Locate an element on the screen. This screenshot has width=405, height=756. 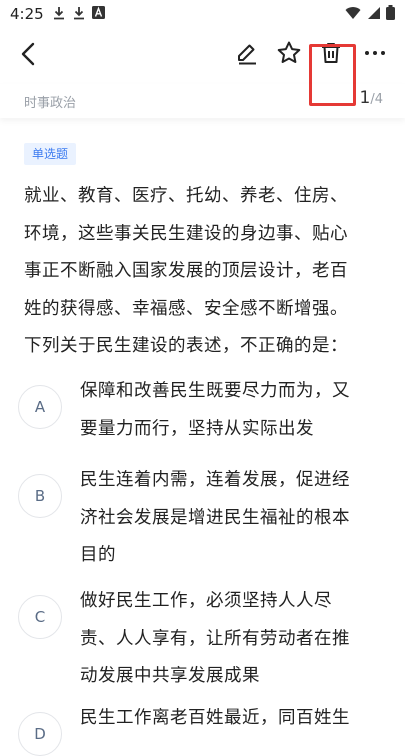
option-letter-circle: A is located at coordinates (40, 407).